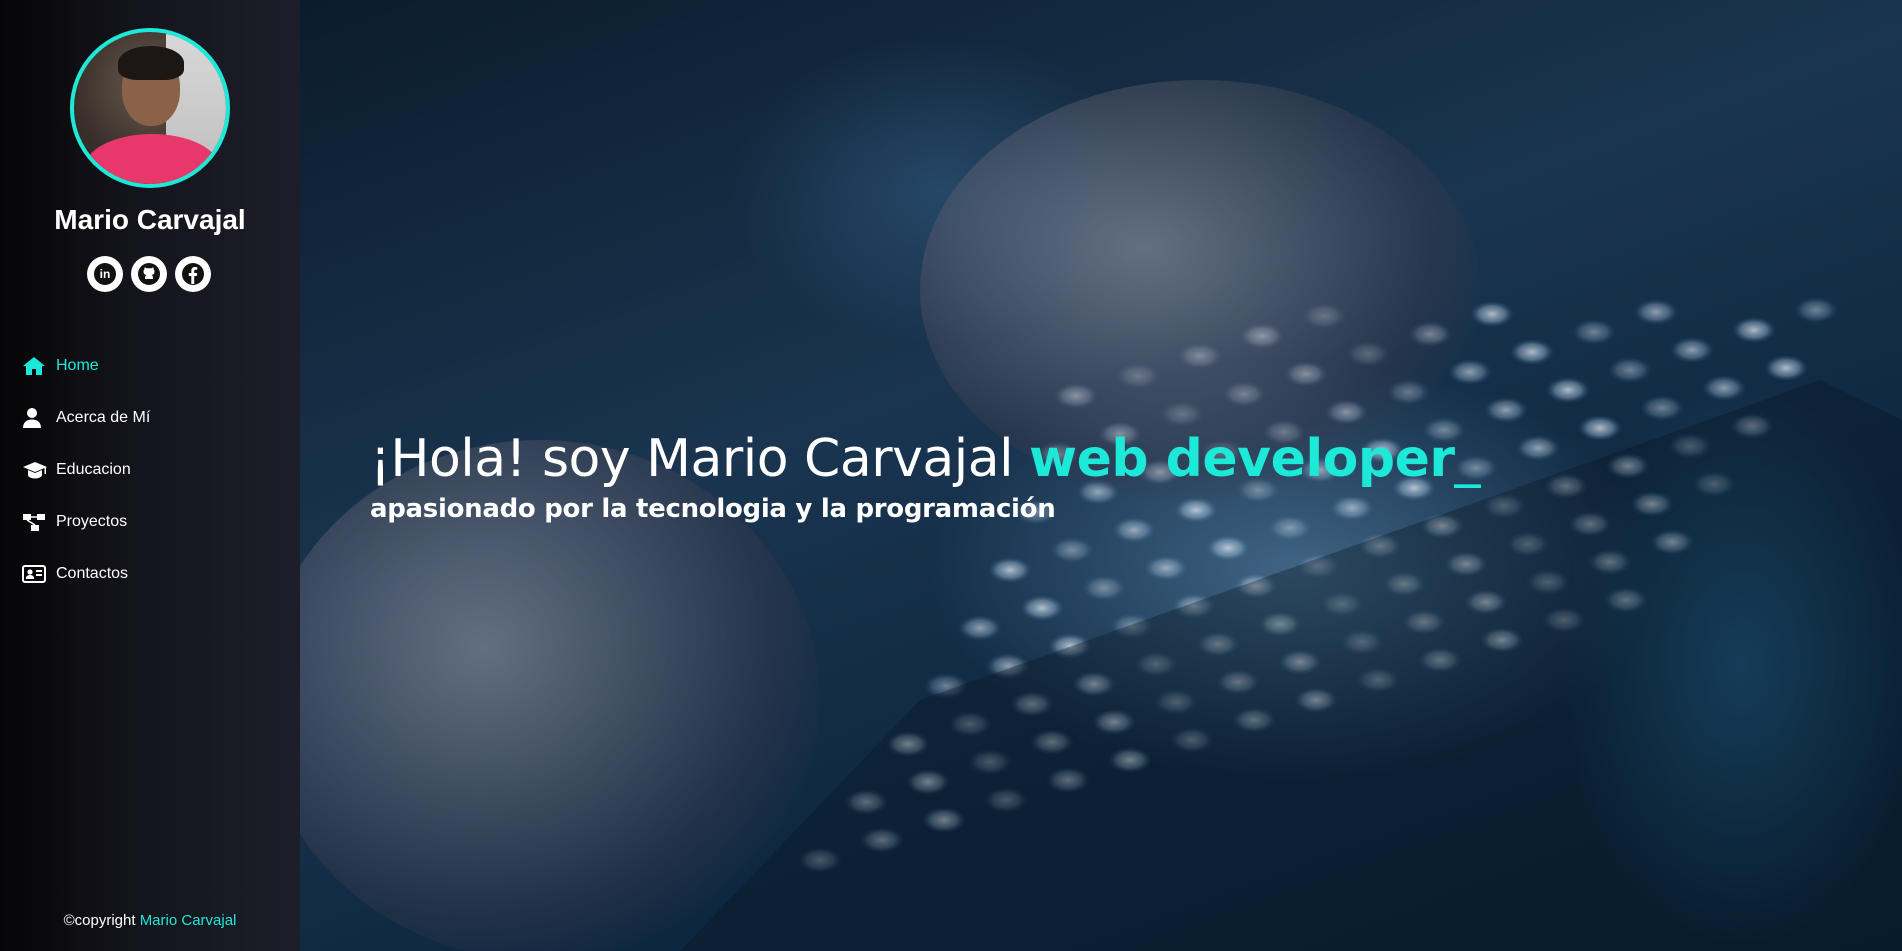  I want to click on profile-avatar, so click(150, 108).